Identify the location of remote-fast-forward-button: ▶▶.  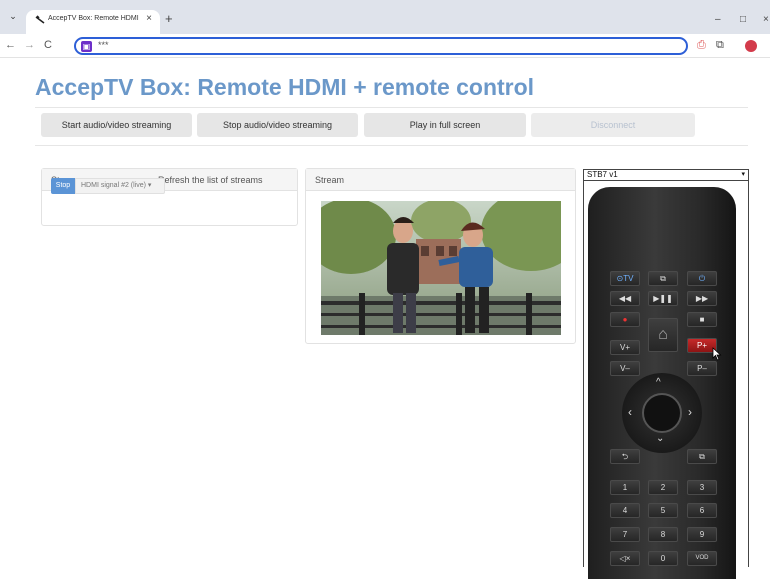
(702, 298).